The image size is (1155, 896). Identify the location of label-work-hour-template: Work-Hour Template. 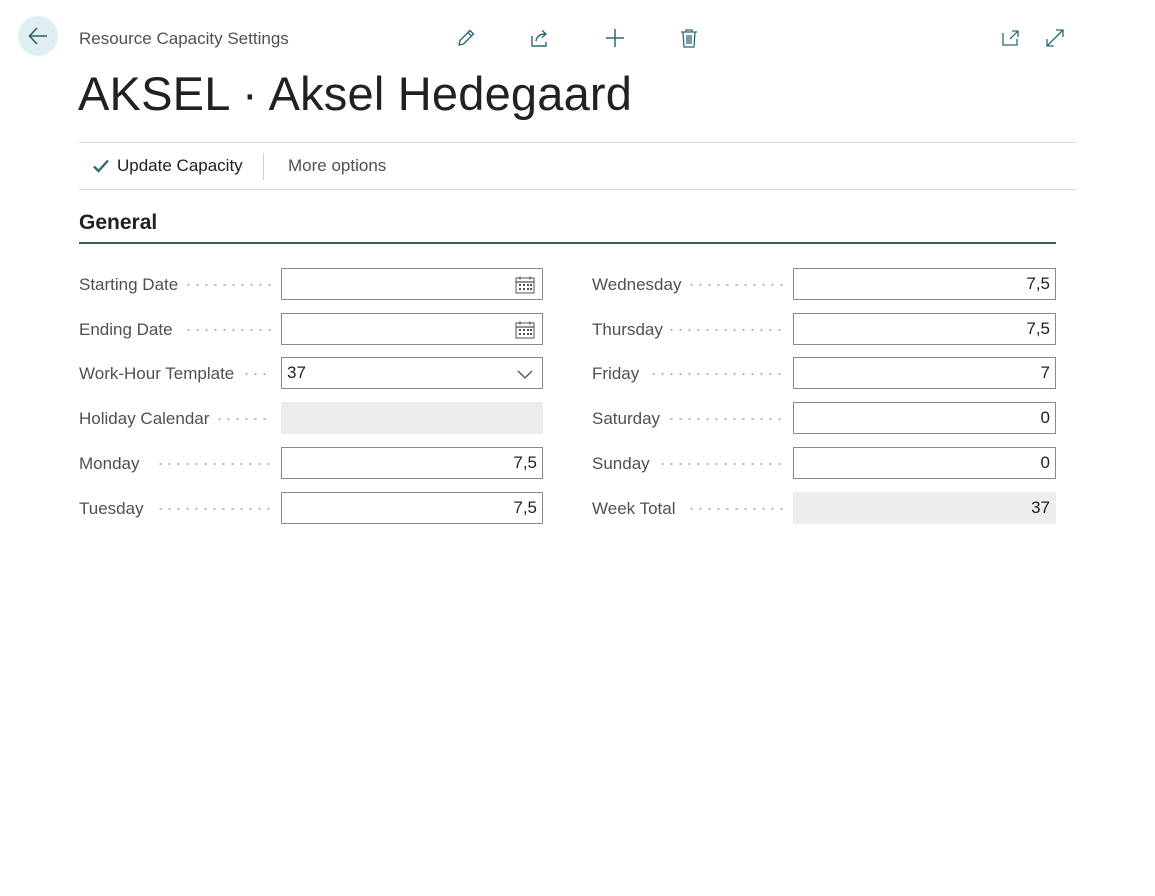
(175, 374).